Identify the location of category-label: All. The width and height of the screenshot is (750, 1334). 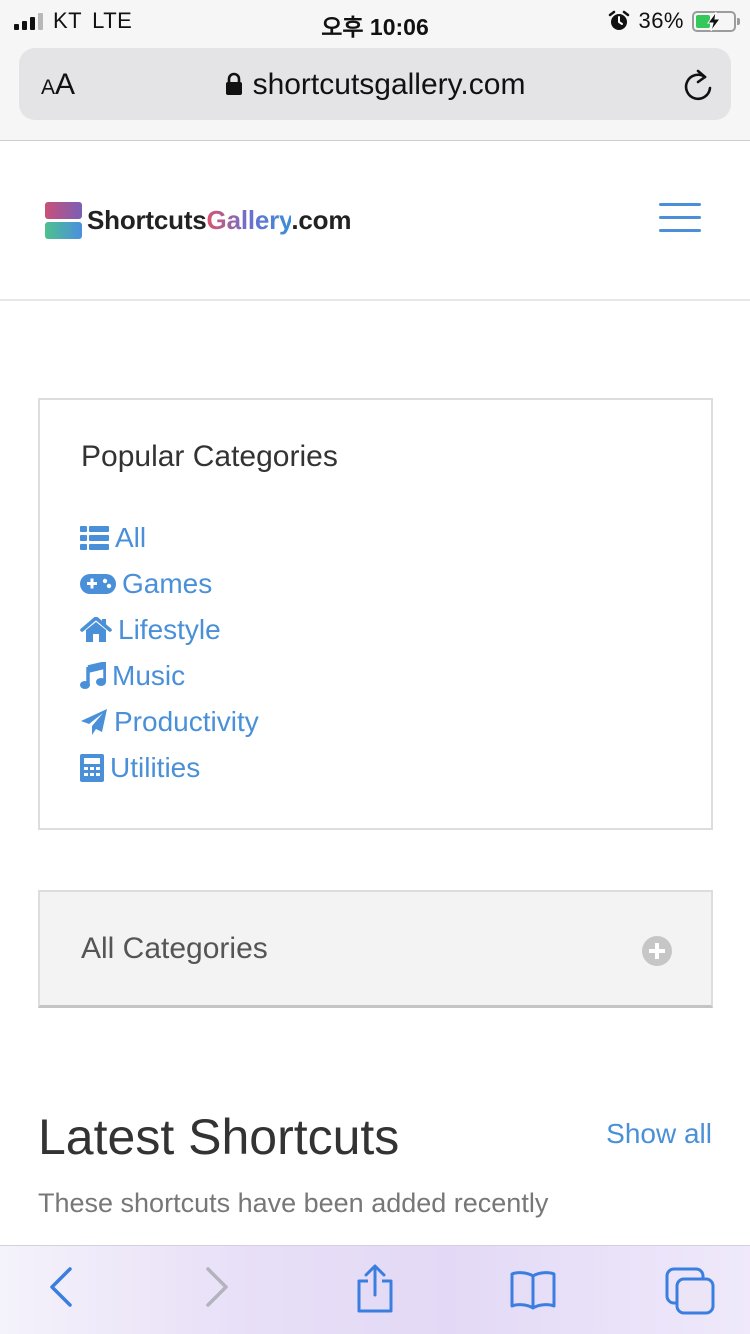
(131, 537).